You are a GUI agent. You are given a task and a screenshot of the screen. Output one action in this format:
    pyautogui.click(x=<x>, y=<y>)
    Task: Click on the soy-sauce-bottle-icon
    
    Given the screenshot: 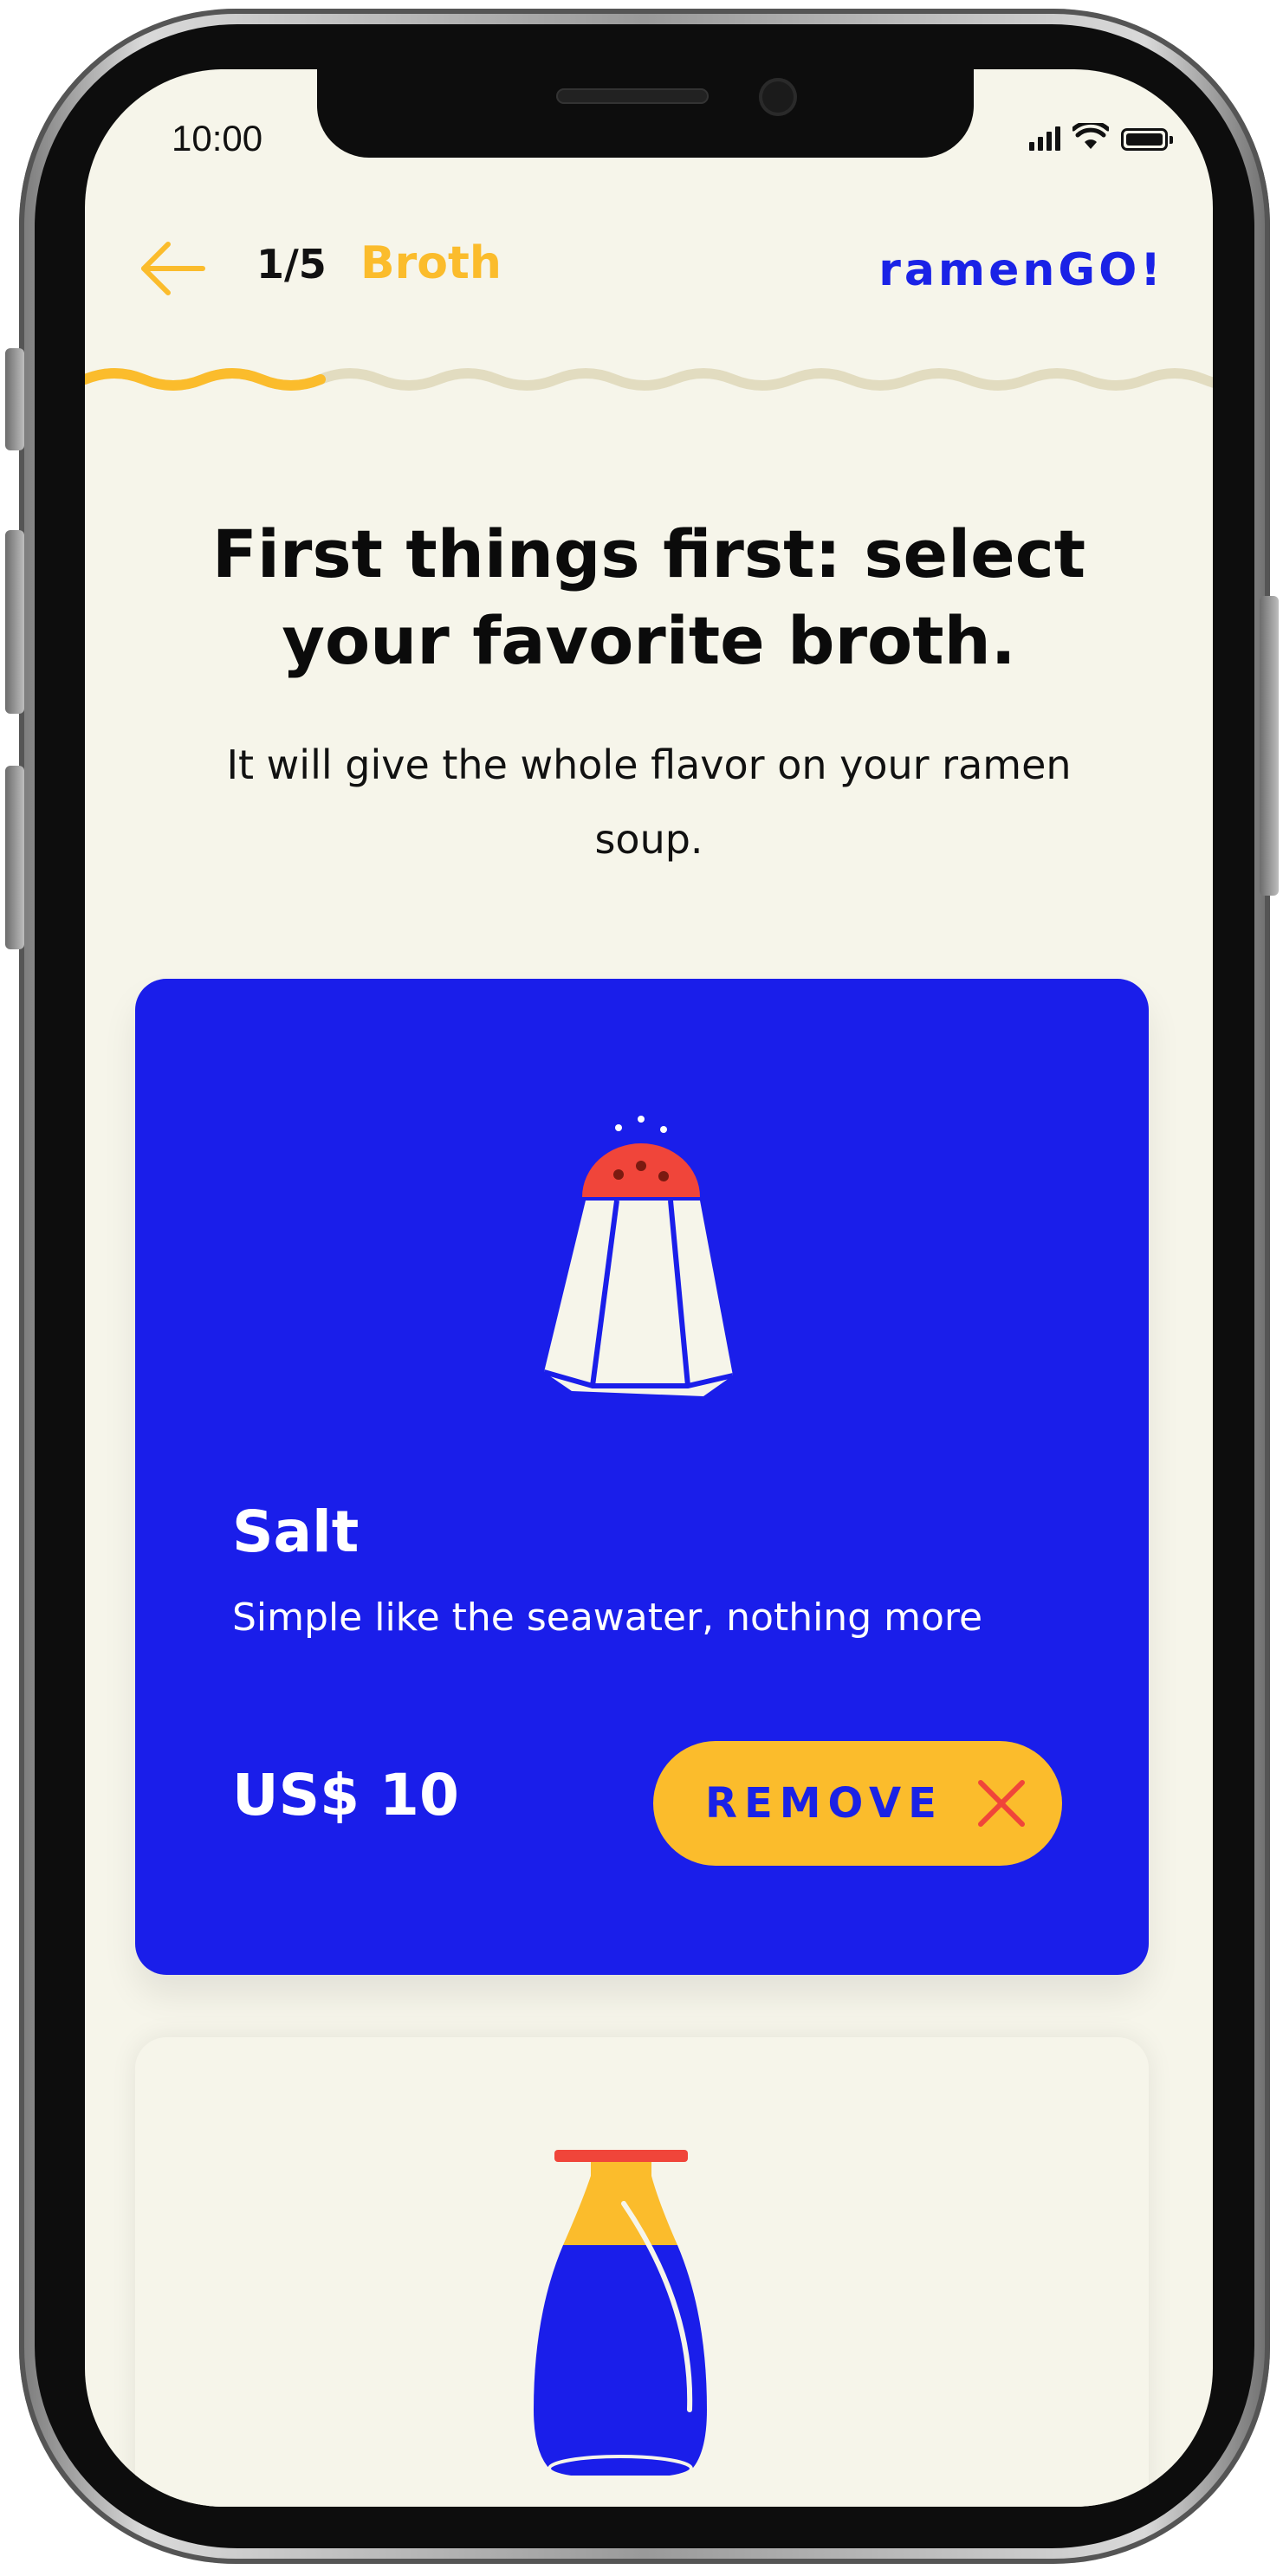 What is the action you would take?
    pyautogui.click(x=620, y=2316)
    